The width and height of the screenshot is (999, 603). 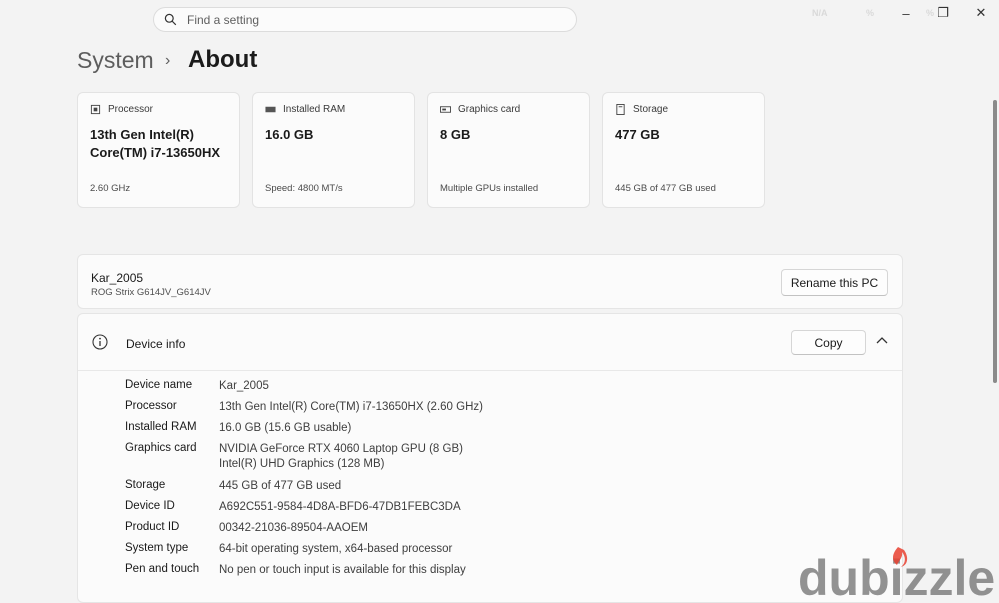 What do you see at coordinates (665, 188) in the screenshot?
I see `storage-card-sub: 445 GB of 477 GB used` at bounding box center [665, 188].